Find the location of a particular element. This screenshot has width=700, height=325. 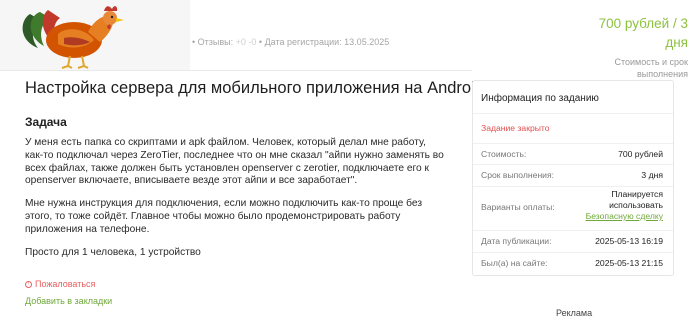

published-label: Дата публикации: is located at coordinates (516, 241).